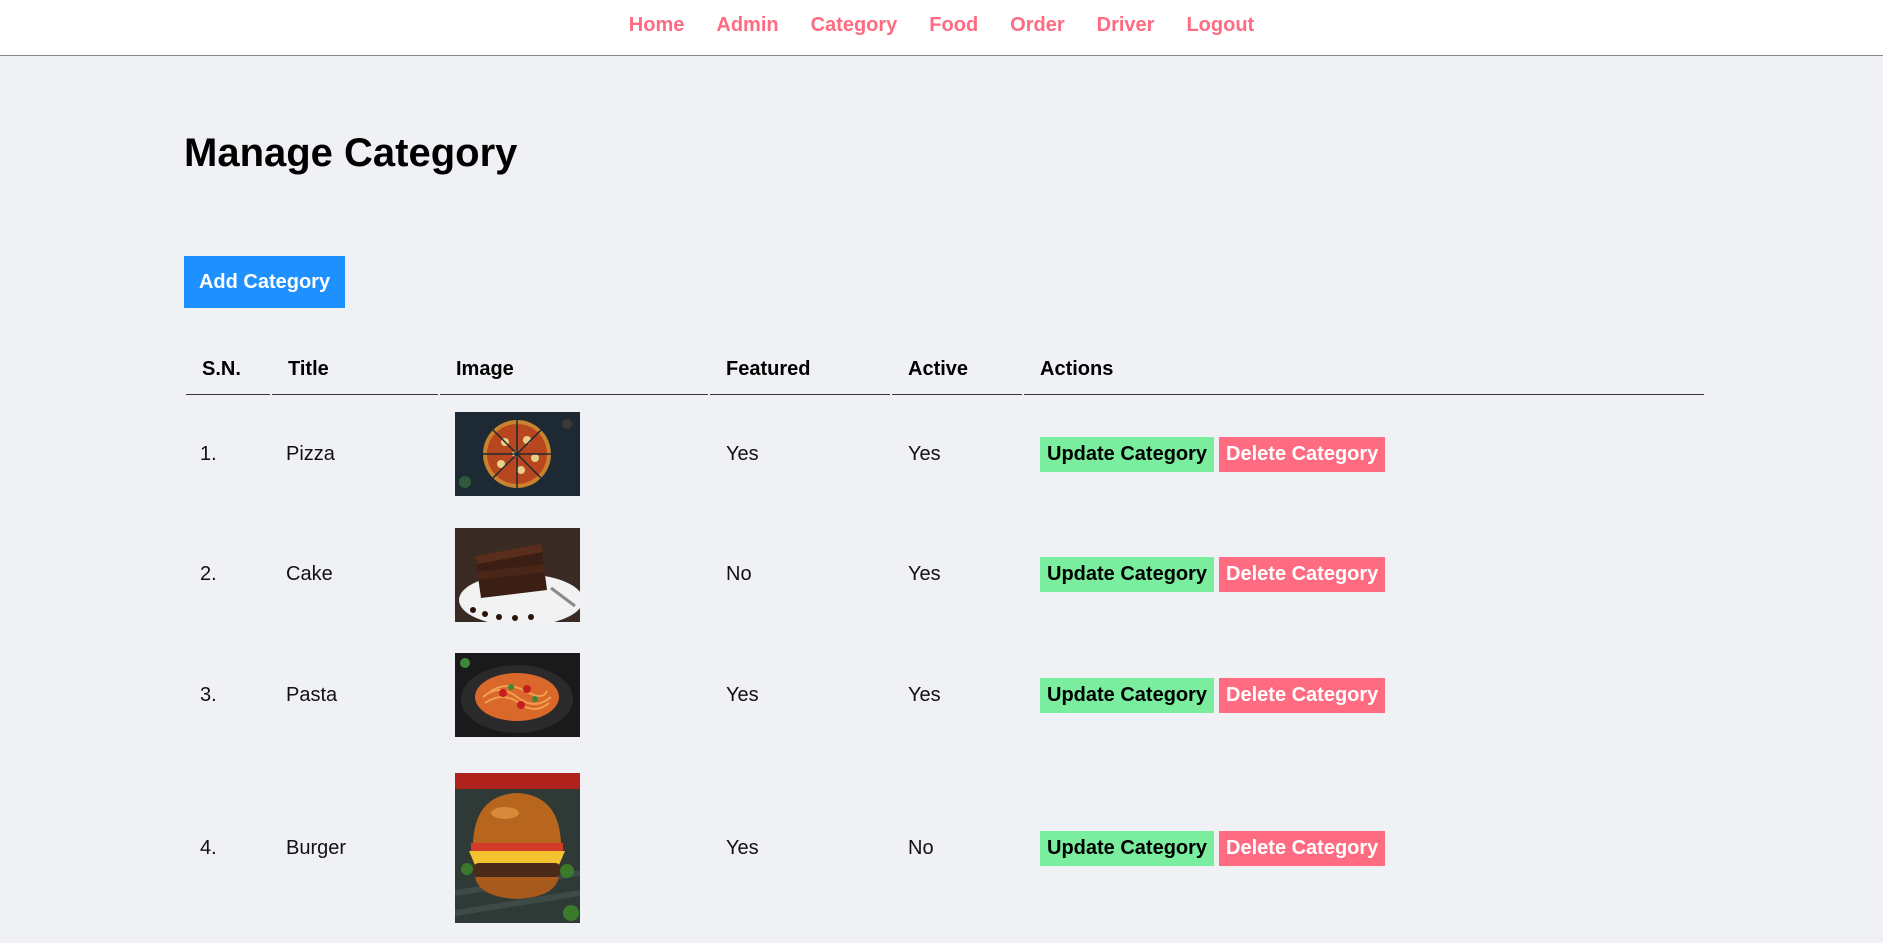 The height and width of the screenshot is (943, 1883). What do you see at coordinates (208, 453) in the screenshot?
I see `row-sn: 1.` at bounding box center [208, 453].